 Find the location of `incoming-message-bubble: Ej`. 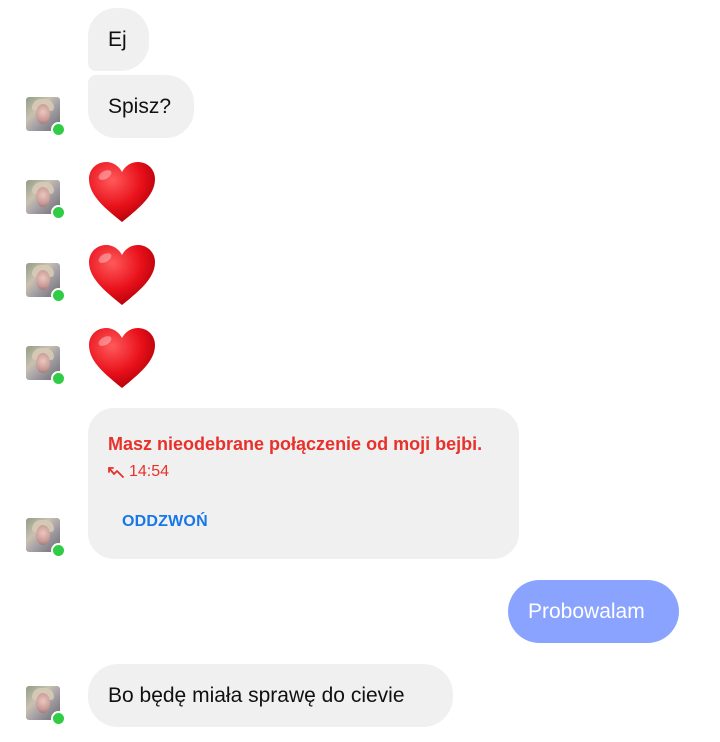

incoming-message-bubble: Ej is located at coordinates (118, 39).